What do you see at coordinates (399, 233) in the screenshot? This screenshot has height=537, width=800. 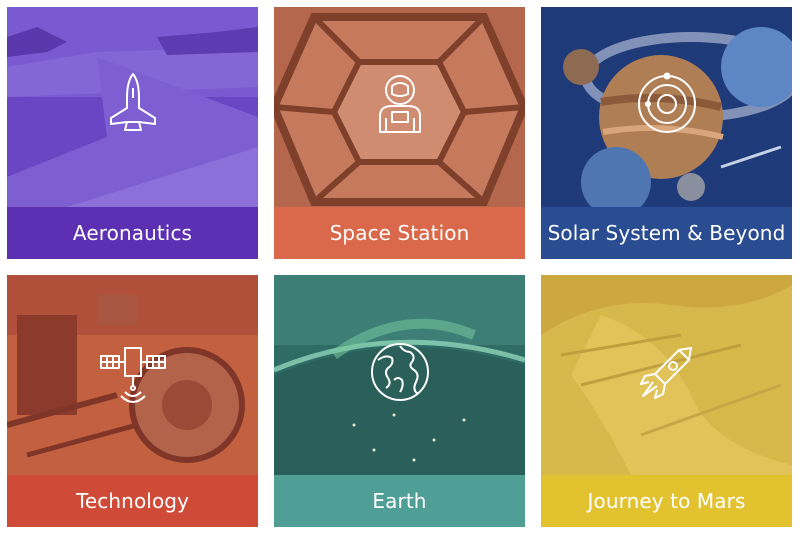 I see `tile-label: Space Station` at bounding box center [399, 233].